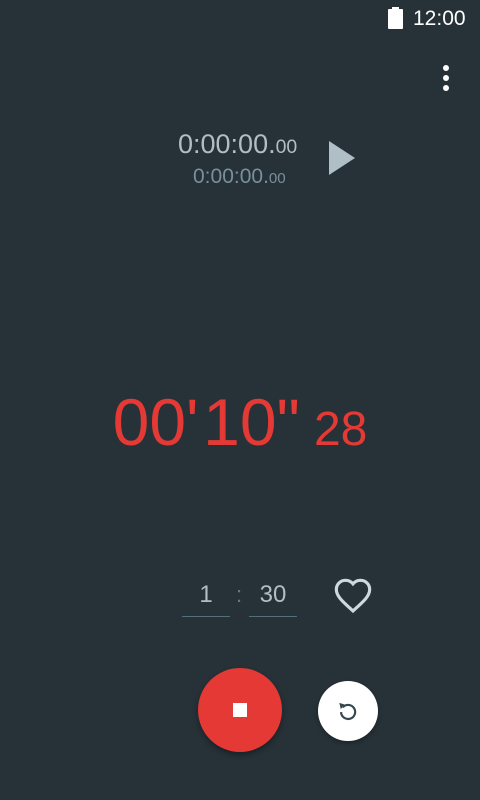 The height and width of the screenshot is (800, 480). What do you see at coordinates (206, 596) in the screenshot?
I see `interval-minutes-field: 1` at bounding box center [206, 596].